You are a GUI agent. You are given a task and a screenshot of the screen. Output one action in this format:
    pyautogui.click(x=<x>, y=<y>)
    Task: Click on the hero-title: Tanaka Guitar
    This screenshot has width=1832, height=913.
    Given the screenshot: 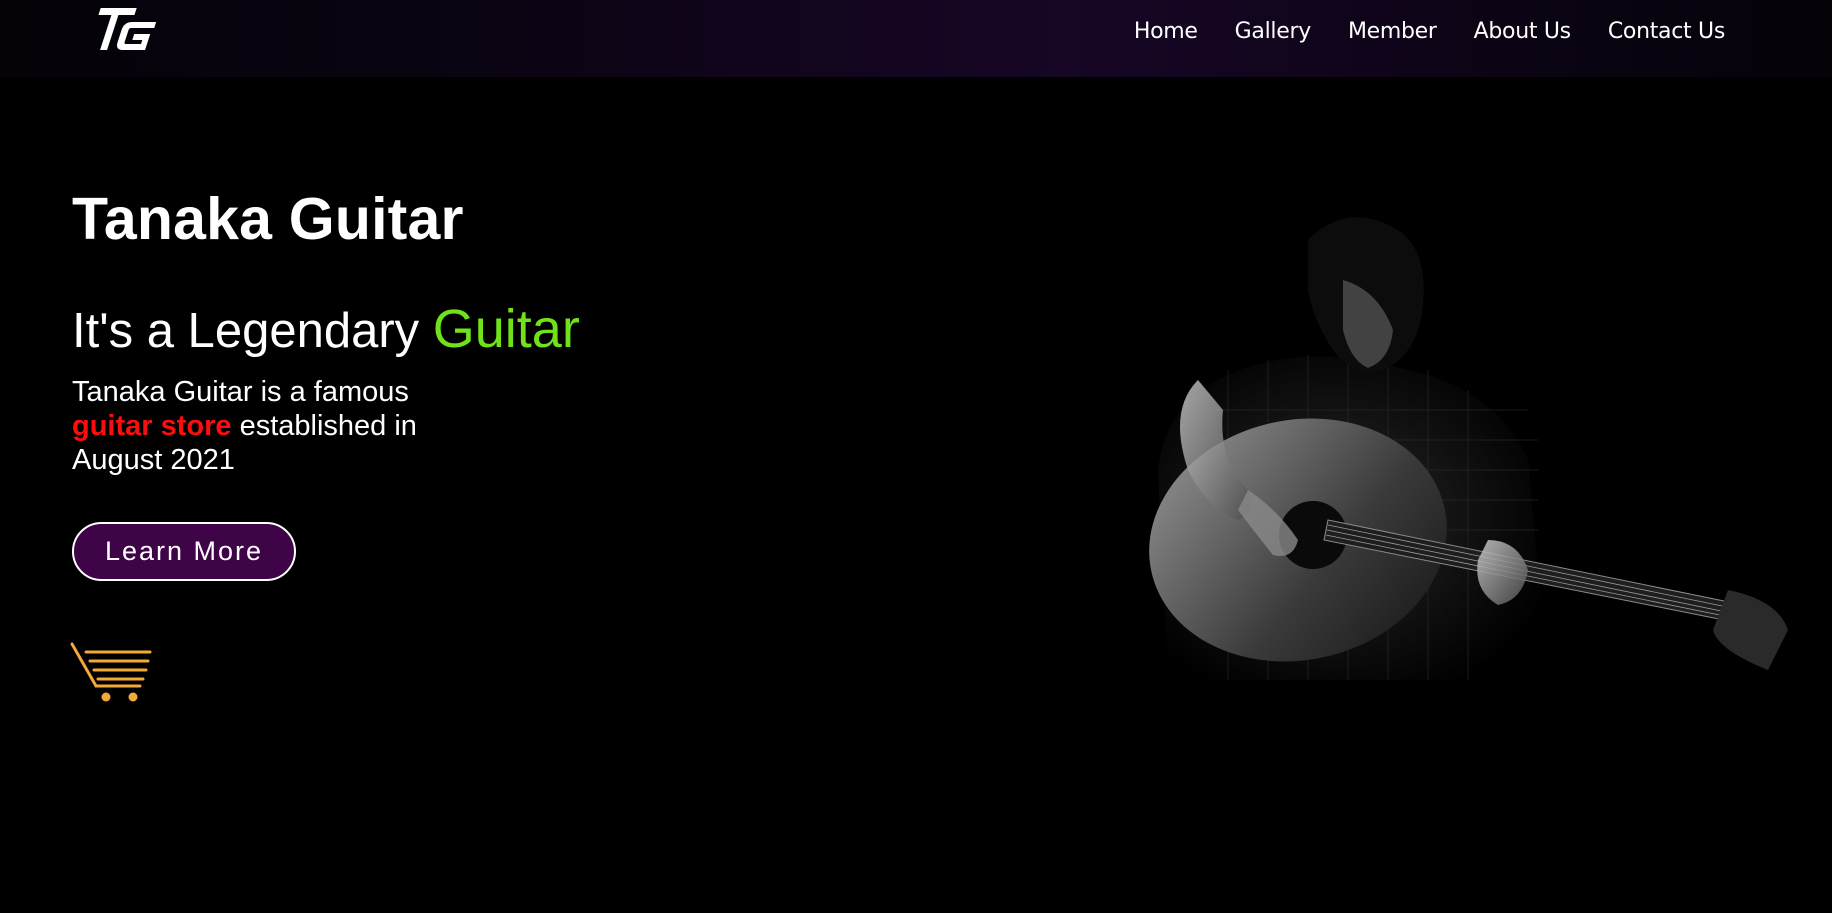 What is the action you would take?
    pyautogui.click(x=268, y=219)
    